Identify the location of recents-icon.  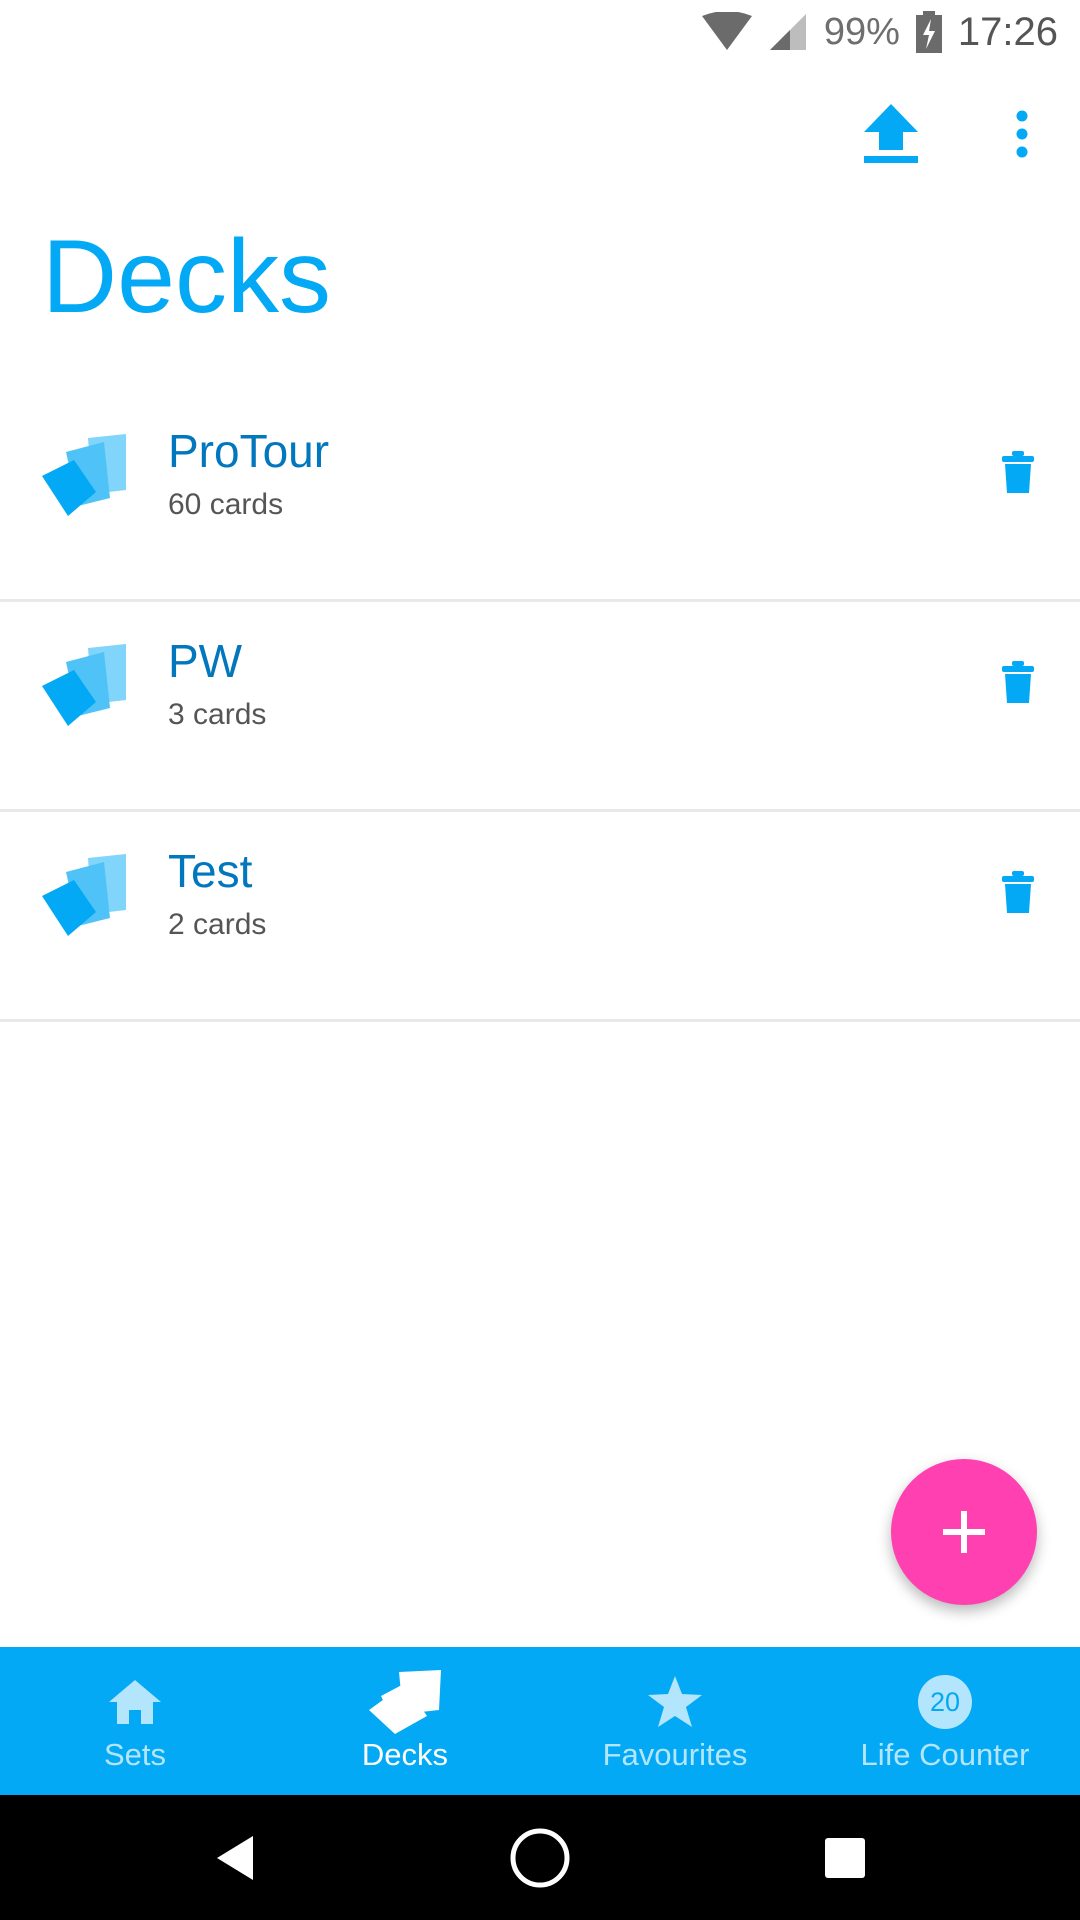
(845, 1858).